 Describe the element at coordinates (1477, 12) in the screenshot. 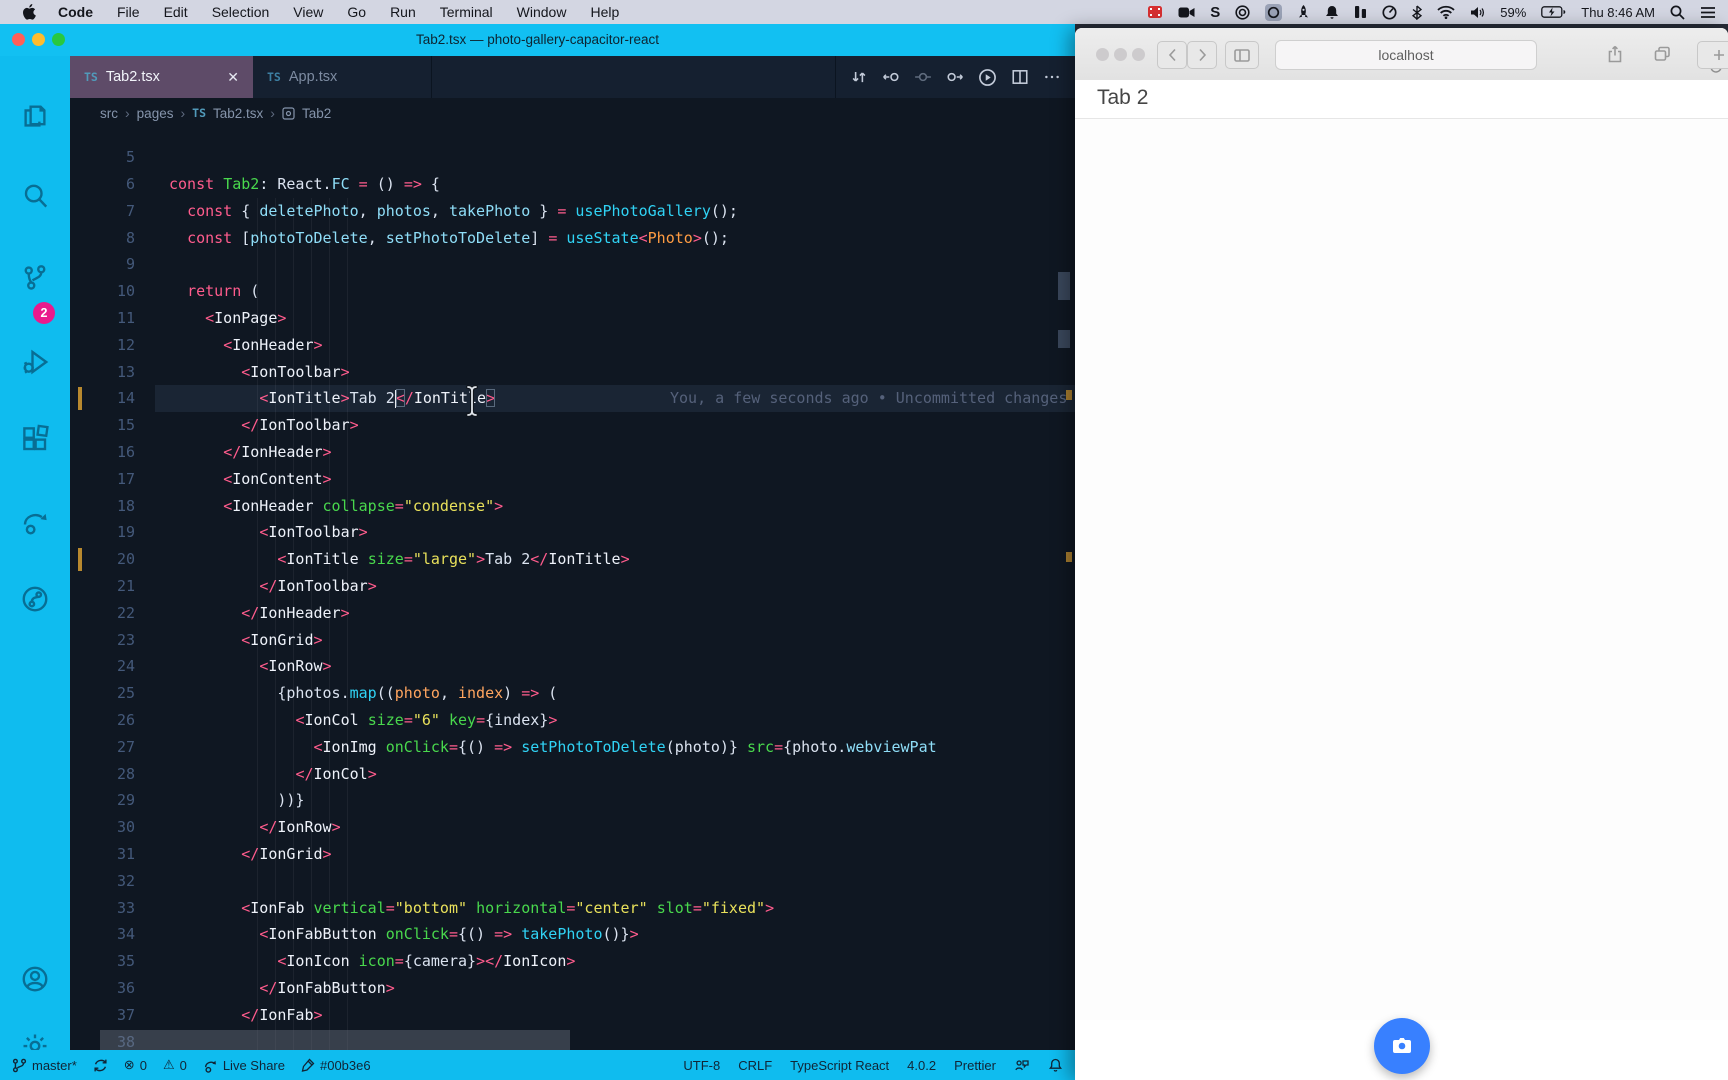

I see `volume-icon` at that location.